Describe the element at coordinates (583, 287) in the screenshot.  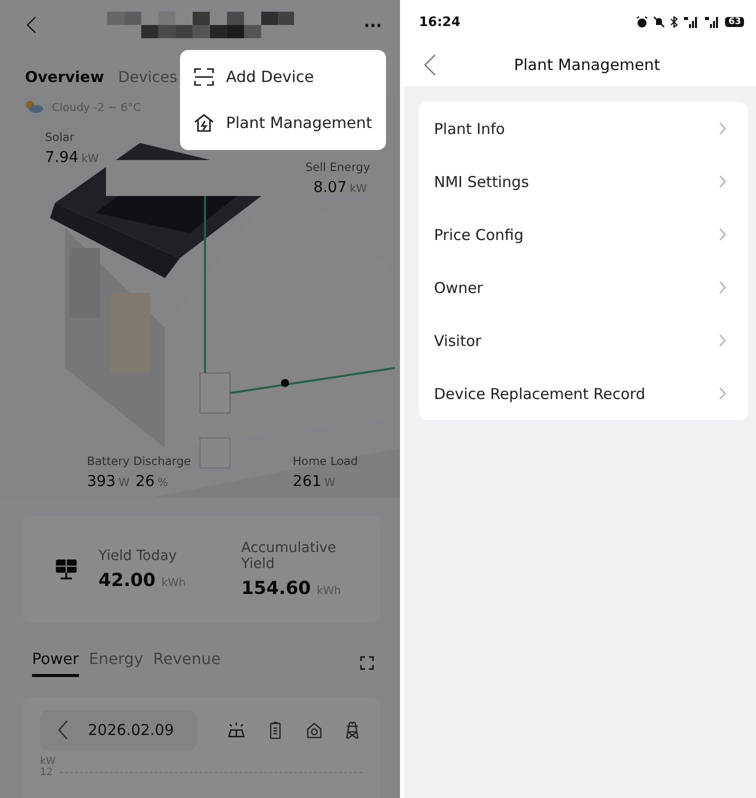
I see `list-item: Owner` at that location.